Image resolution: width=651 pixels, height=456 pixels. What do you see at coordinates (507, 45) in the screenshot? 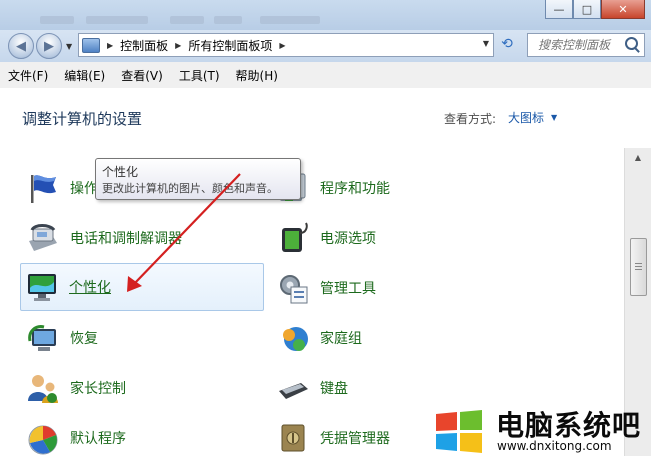
I see `refresh-icon: ⟲` at bounding box center [507, 45].